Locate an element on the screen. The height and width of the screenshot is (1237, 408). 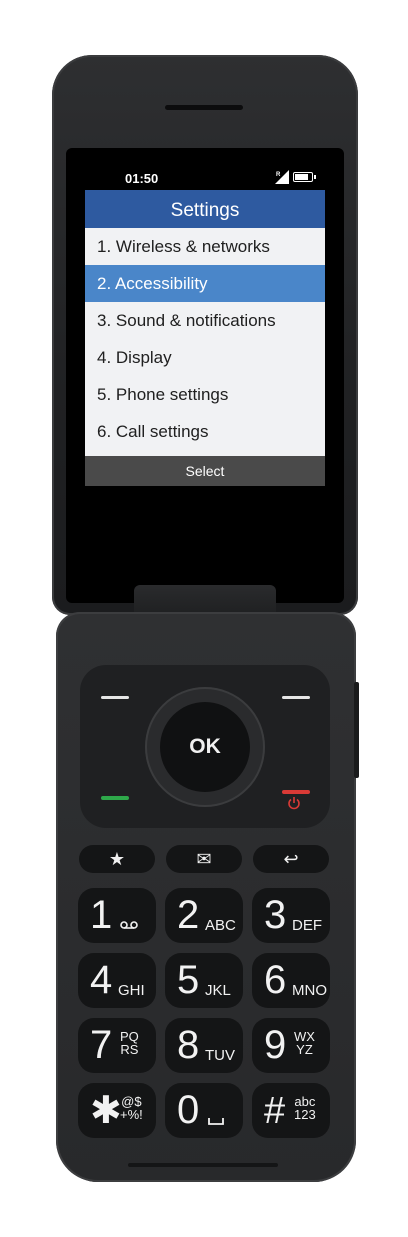
menu-item-wireless: 1. Wireless & networks is located at coordinates (205, 246).